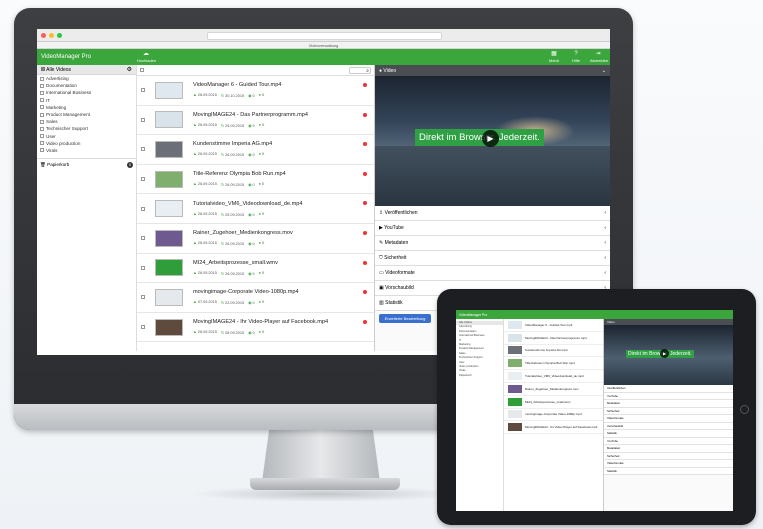  Describe the element at coordinates (668, 464) in the screenshot. I see `ipad-detail-section: Videoformate` at that location.